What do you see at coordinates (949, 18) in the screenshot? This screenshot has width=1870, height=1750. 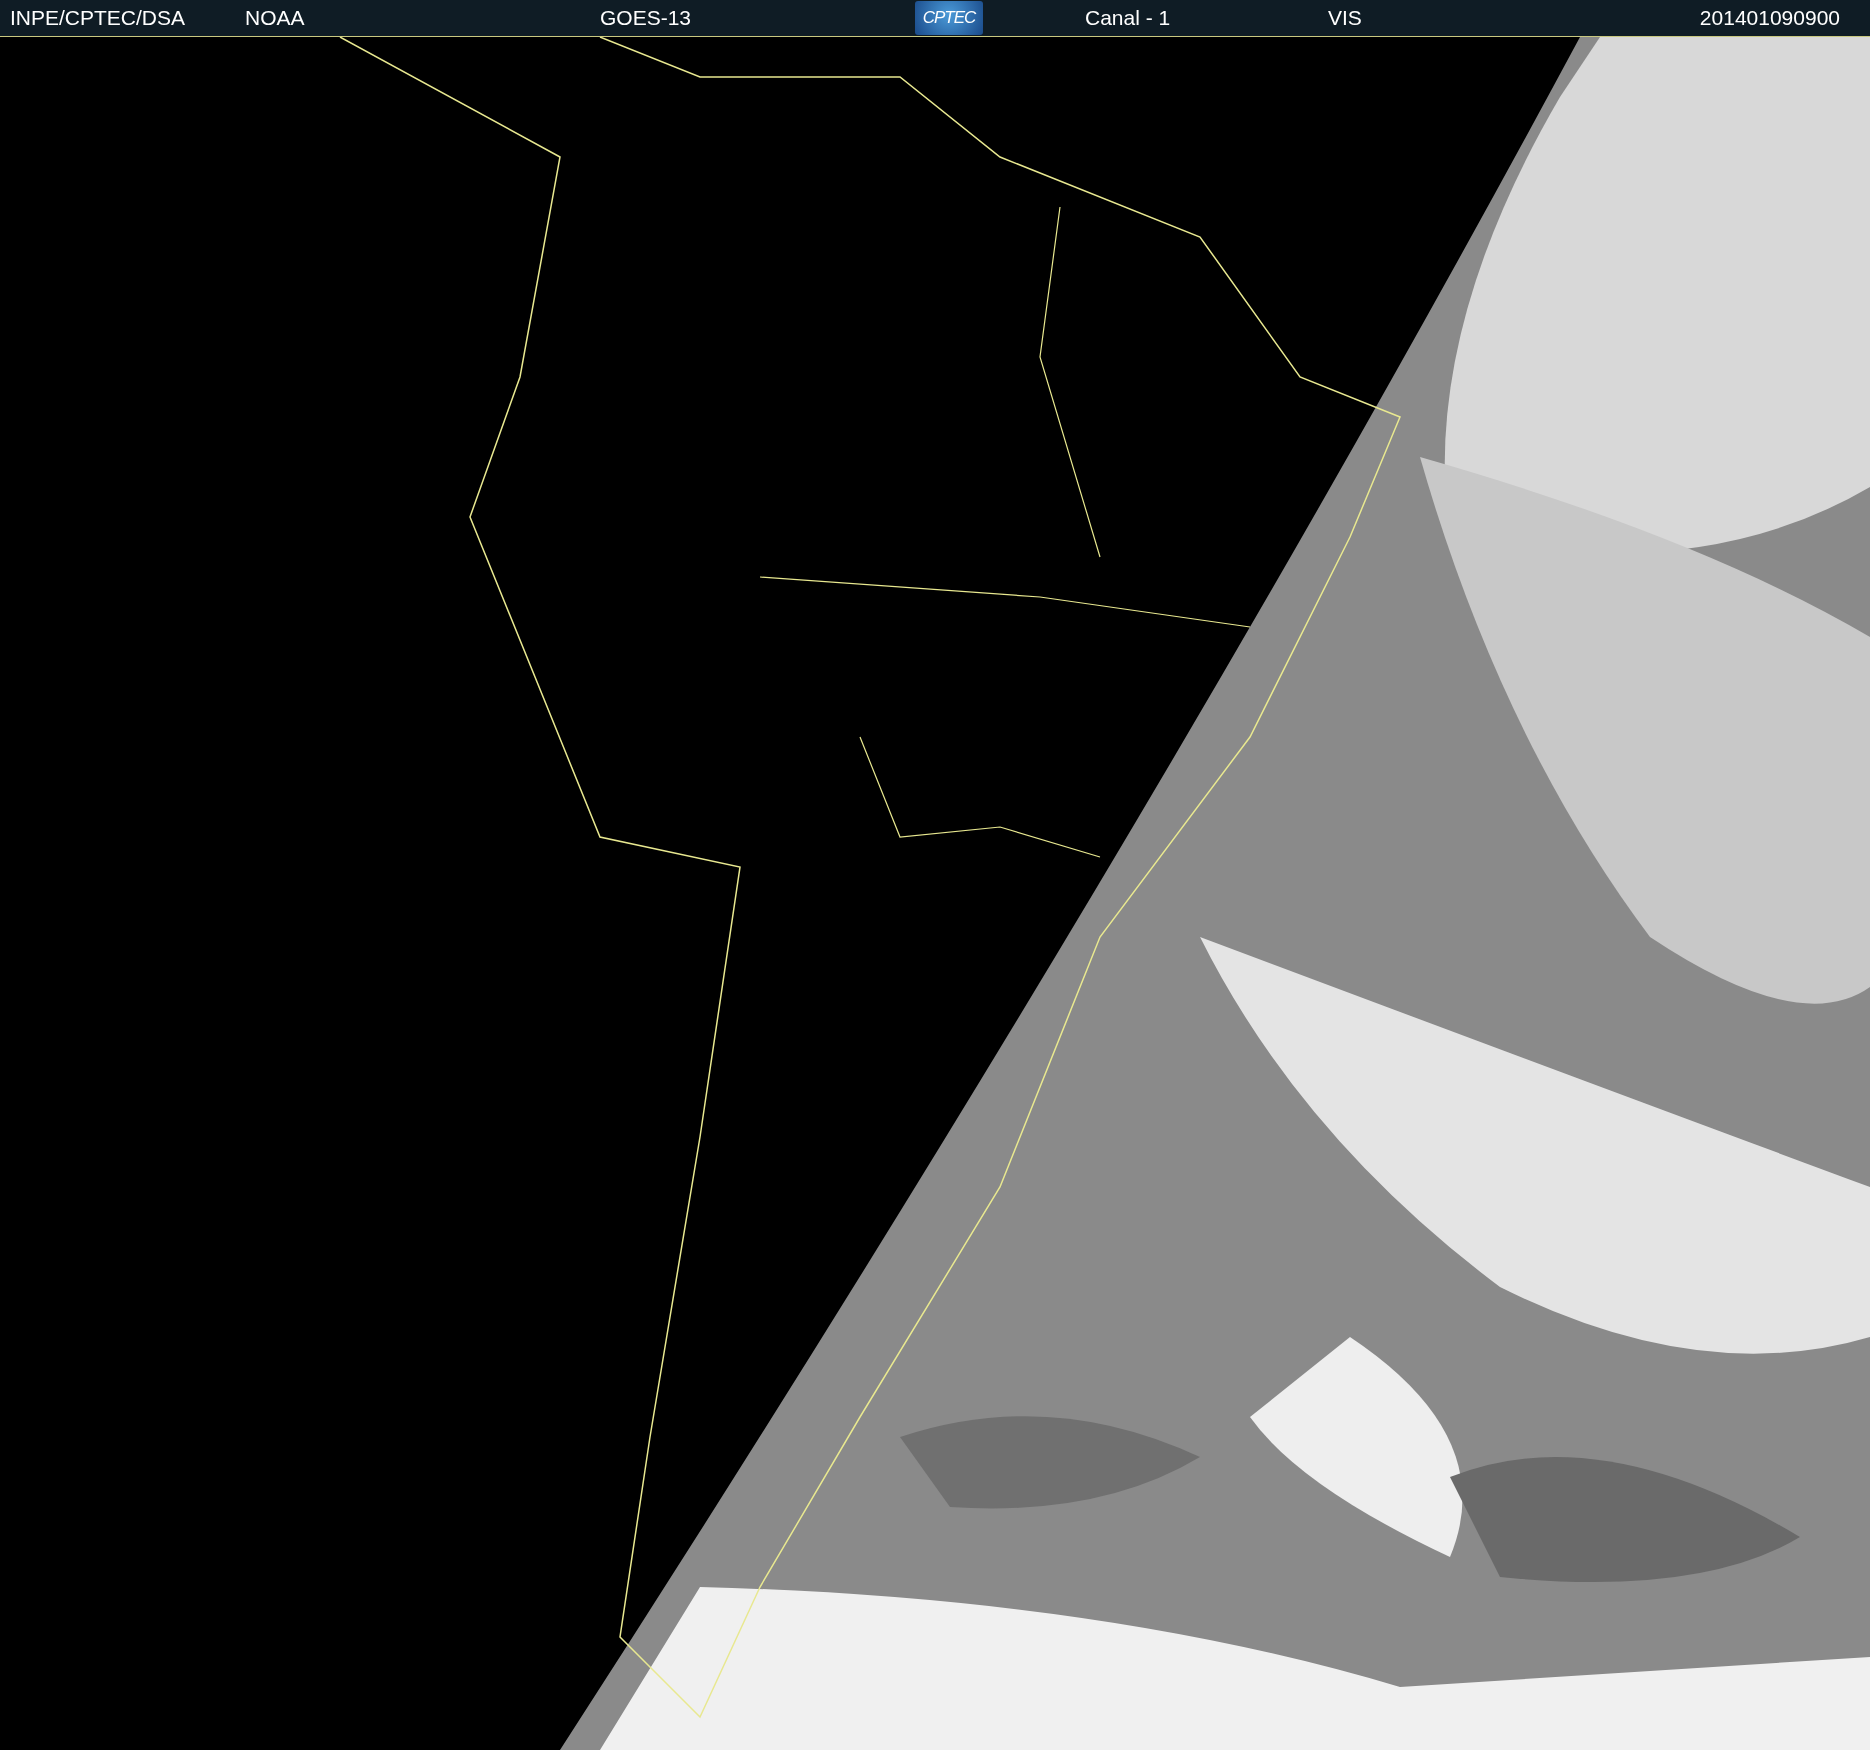 I see `logo: CPTEC` at bounding box center [949, 18].